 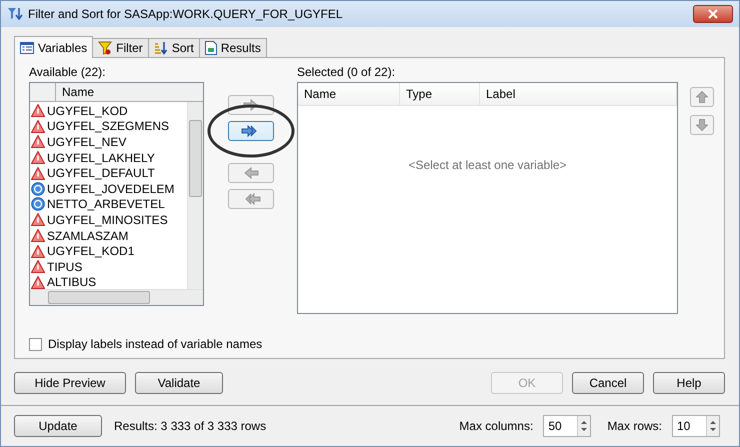 What do you see at coordinates (109, 126) in the screenshot?
I see `variable-item: UGYFEL_SZEGMENS` at bounding box center [109, 126].